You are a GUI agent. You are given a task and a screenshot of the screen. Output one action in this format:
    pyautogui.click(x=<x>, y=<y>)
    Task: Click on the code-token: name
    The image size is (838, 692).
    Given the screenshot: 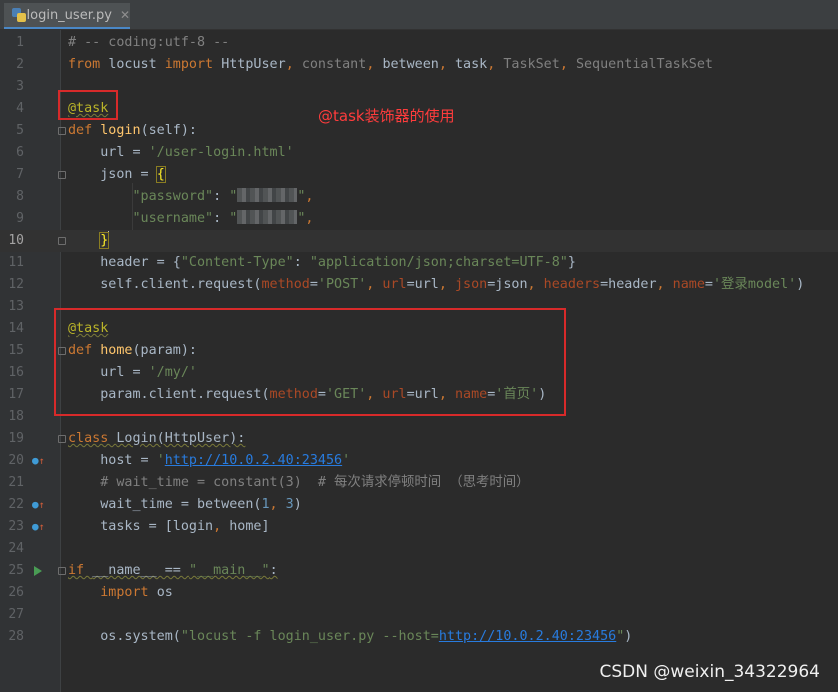 What is the action you would take?
    pyautogui.click(x=688, y=284)
    